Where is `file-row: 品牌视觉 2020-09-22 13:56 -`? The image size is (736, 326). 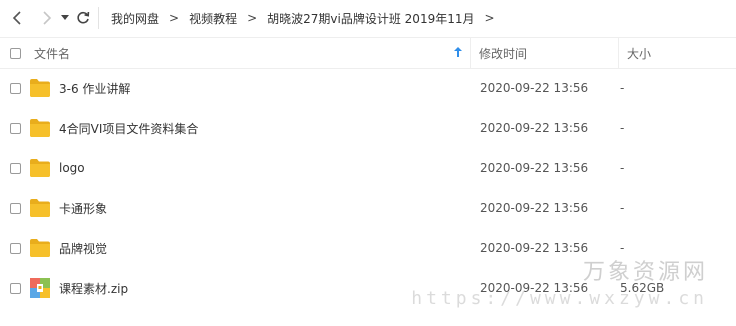
file-row: 品牌视觉 2020-09-22 13:56 - is located at coordinates (368, 248).